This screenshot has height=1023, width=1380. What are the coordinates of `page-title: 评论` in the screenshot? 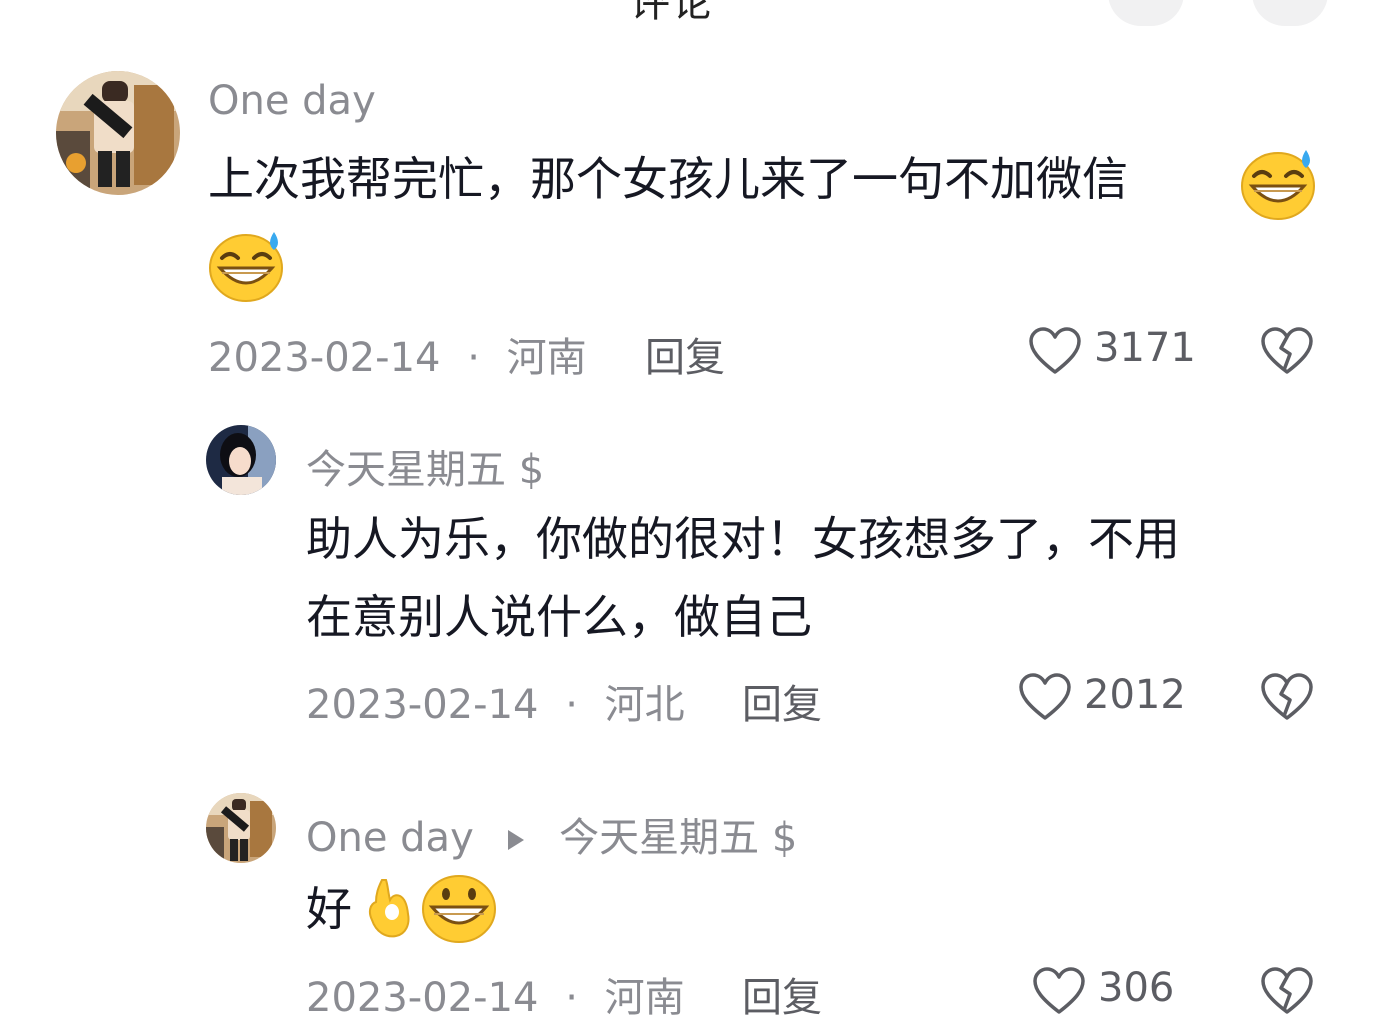 It's located at (672, 13).